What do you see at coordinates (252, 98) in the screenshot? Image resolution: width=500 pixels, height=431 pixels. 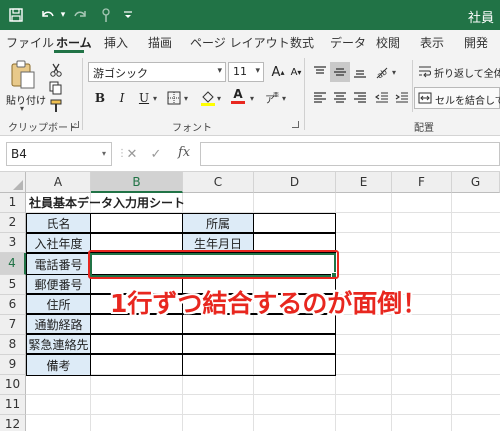 I see `font-color-dropdown-icon: ▾` at bounding box center [252, 98].